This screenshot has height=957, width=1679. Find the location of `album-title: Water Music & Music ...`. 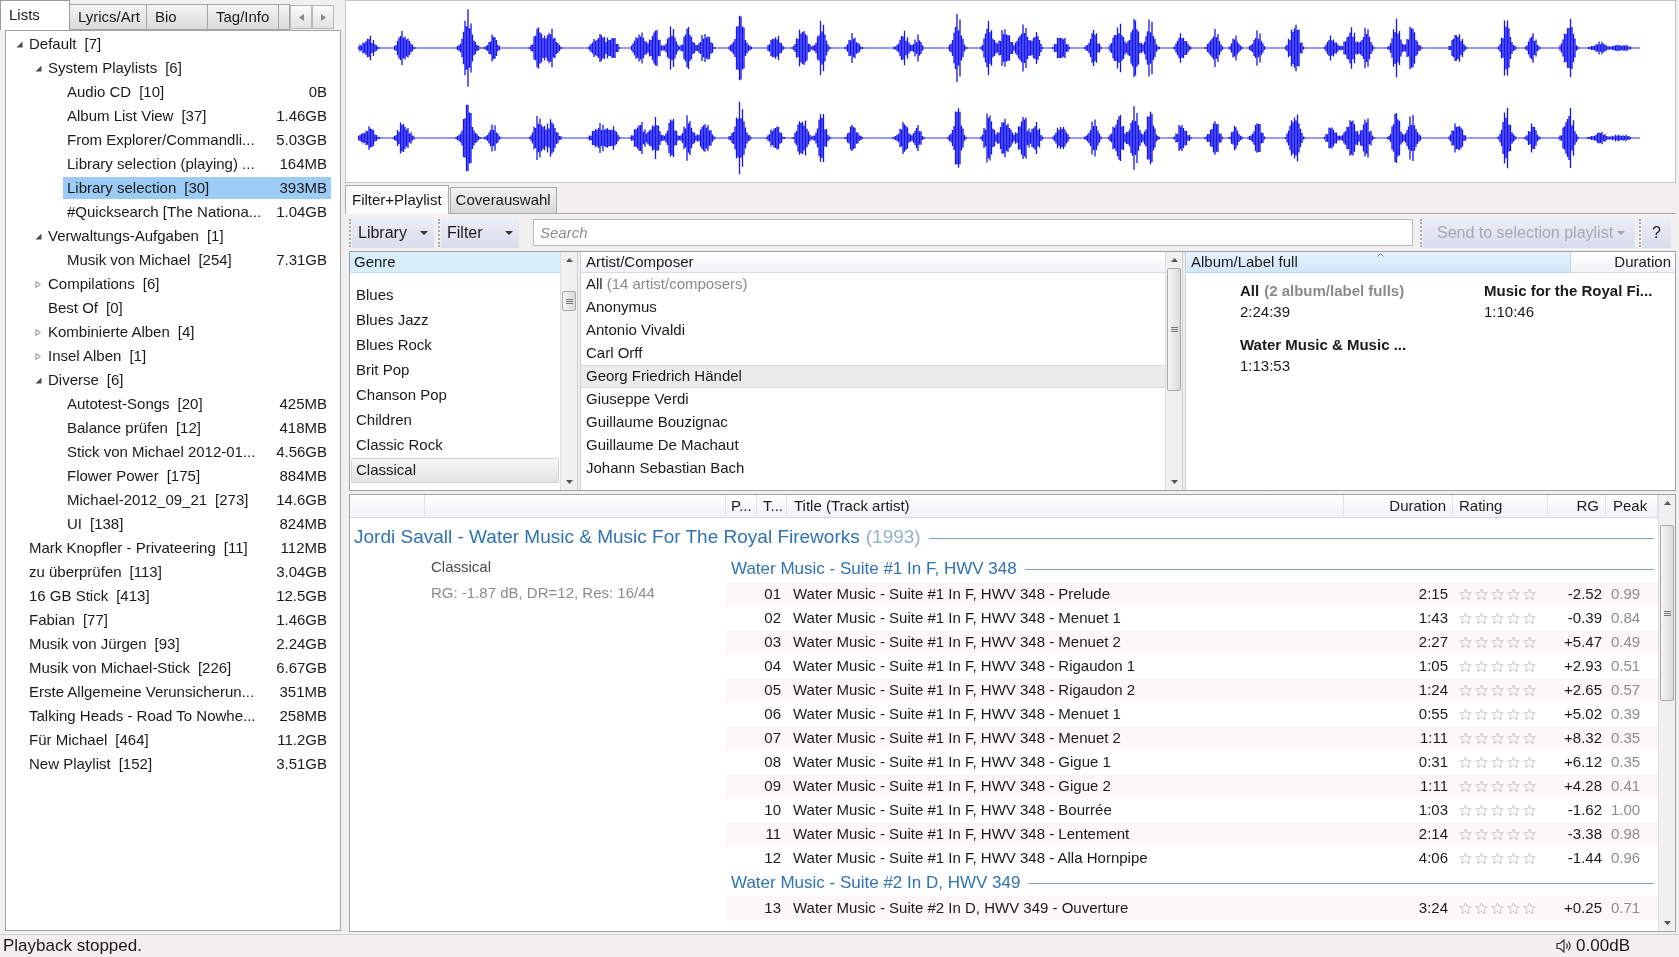

album-title: Water Music & Music ... is located at coordinates (1362, 345).